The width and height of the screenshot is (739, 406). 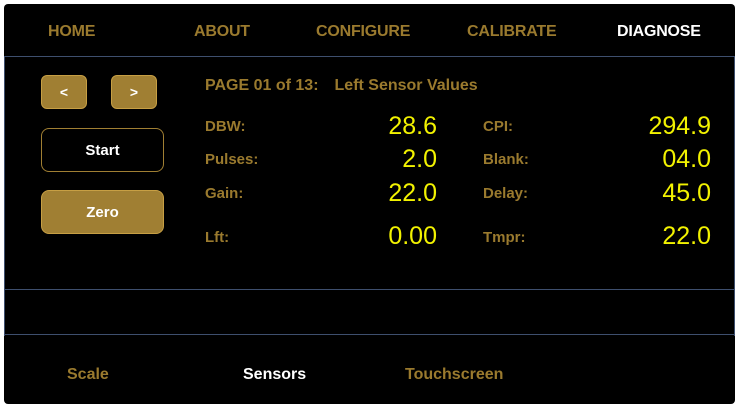 I want to click on delay-label: Delay:, so click(x=506, y=193).